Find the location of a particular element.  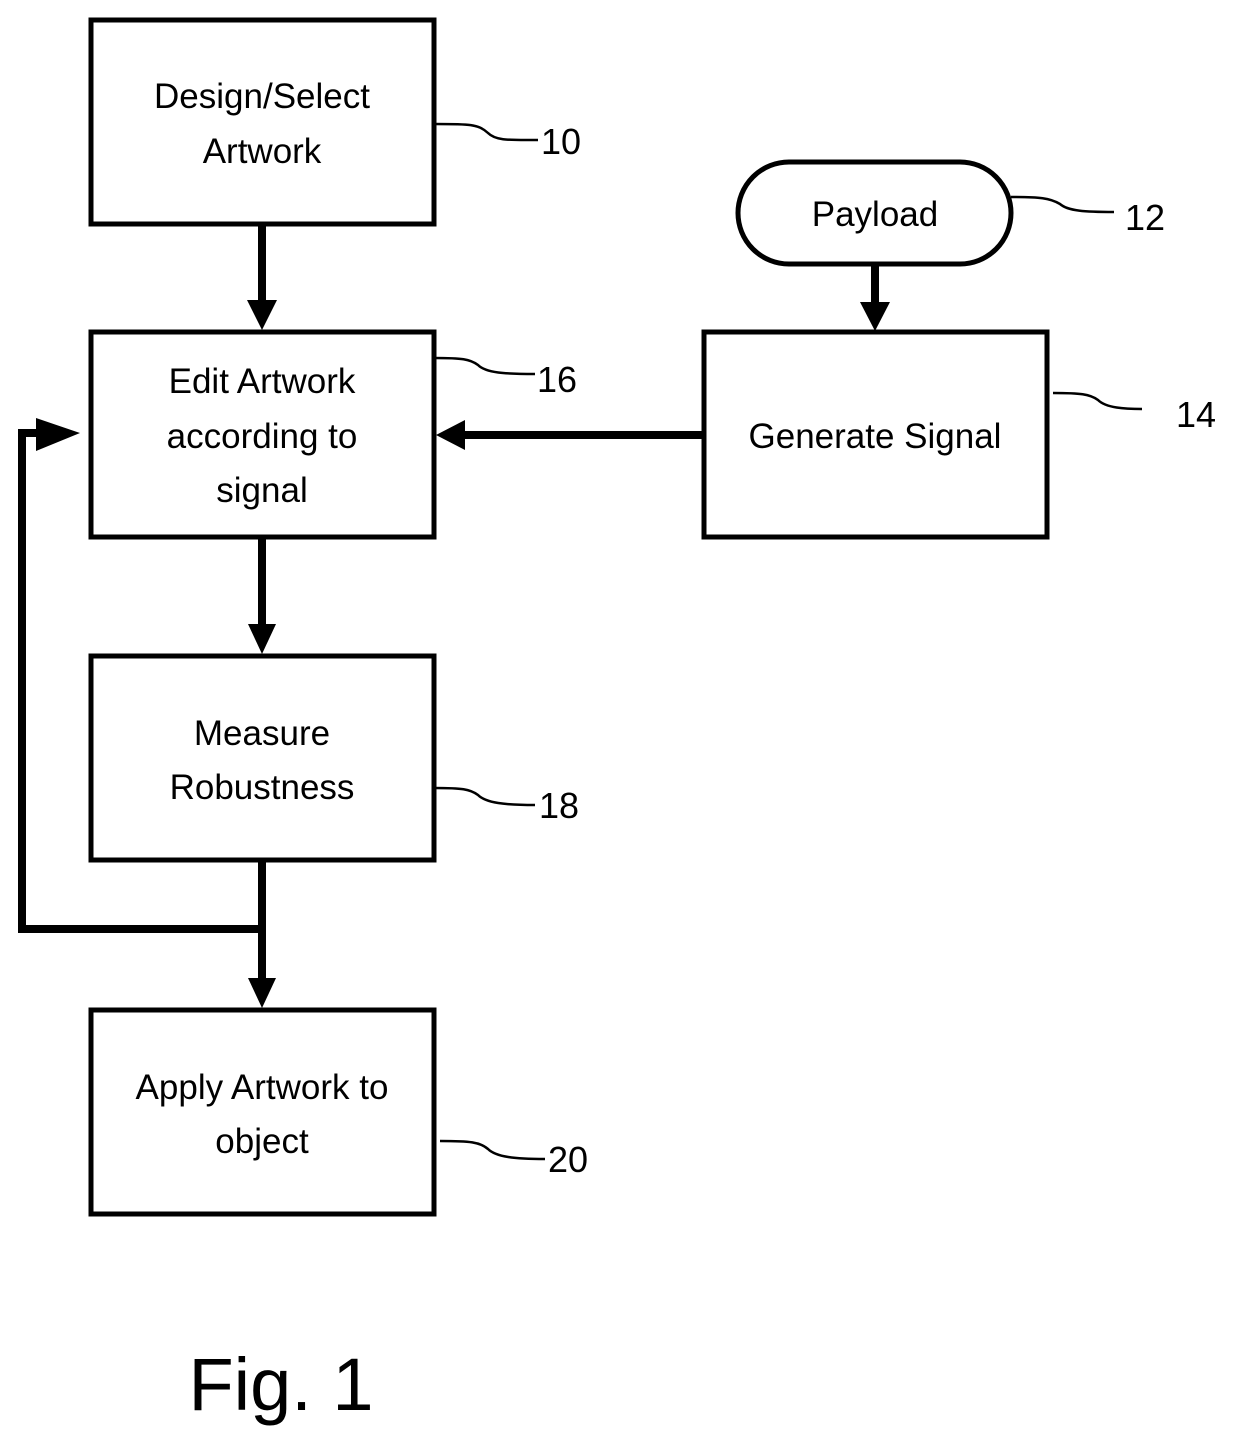

node-20-line-1: Apply Artwork to is located at coordinates (262, 1087).